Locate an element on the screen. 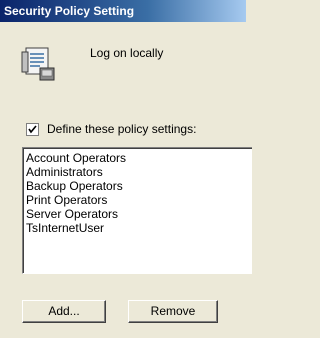 Image resolution: width=320 pixels, height=338 pixels. policy-document-icon is located at coordinates (38, 64).